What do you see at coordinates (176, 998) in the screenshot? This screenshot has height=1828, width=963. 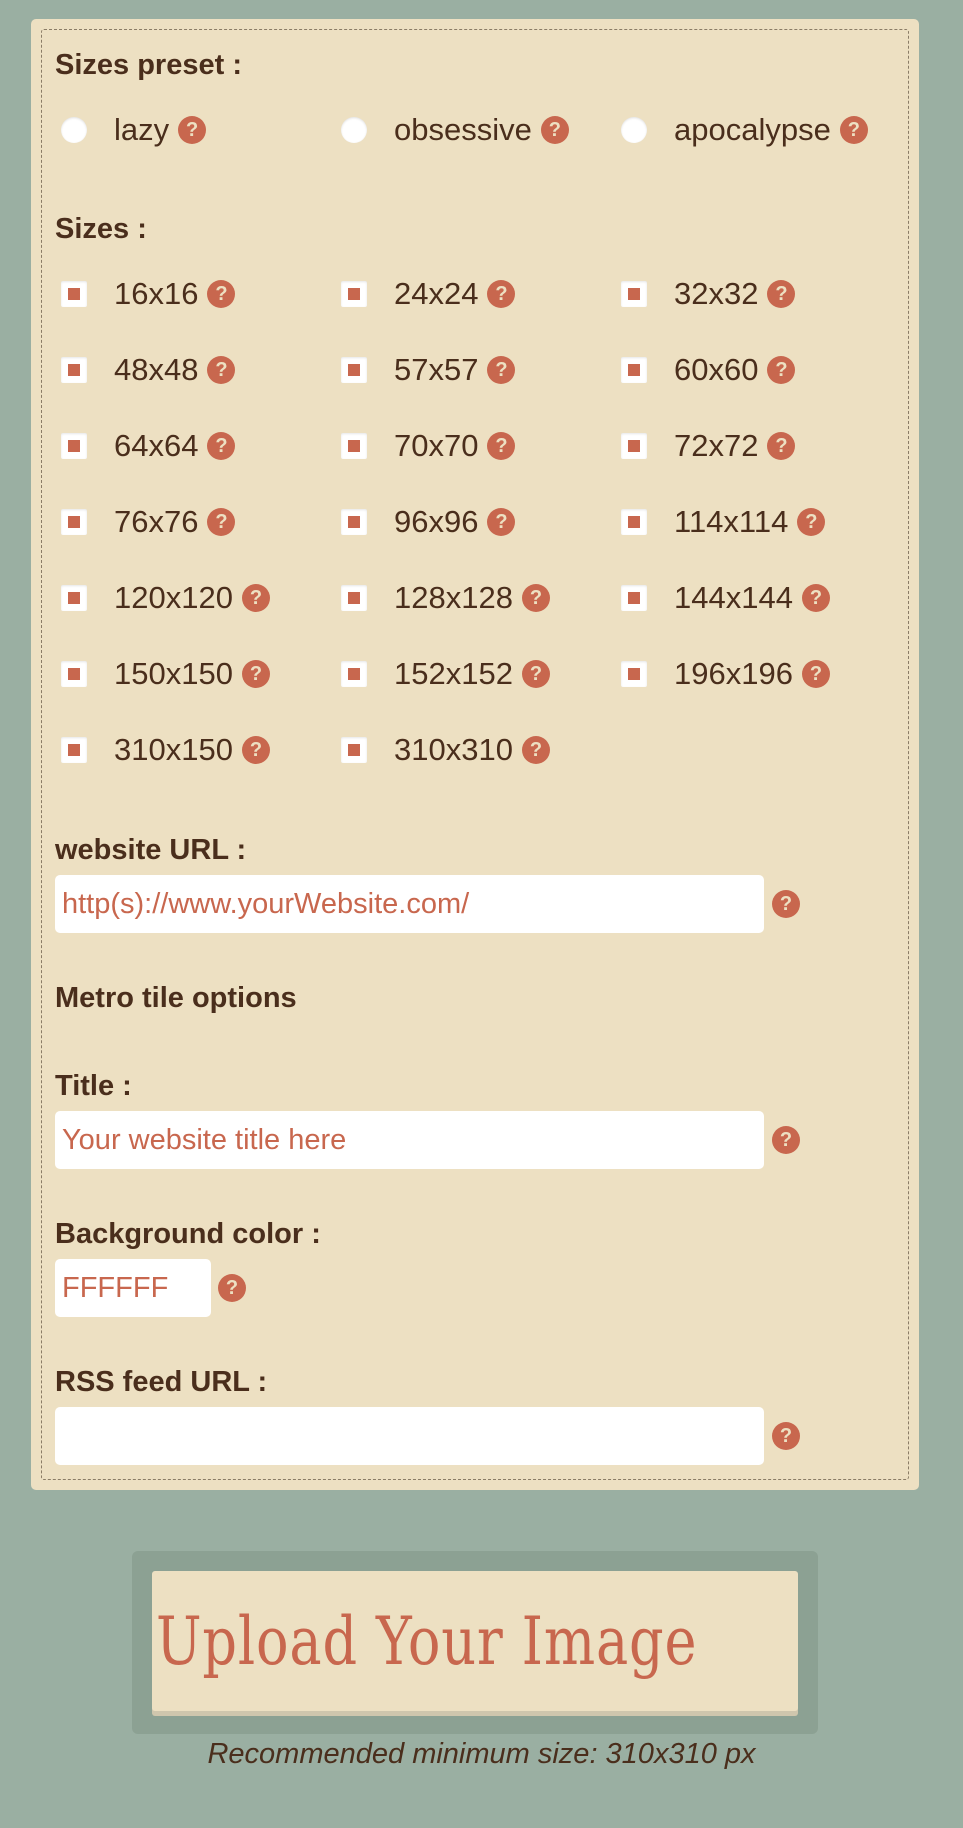 I see `metro-options-heading: Metro tile options` at bounding box center [176, 998].